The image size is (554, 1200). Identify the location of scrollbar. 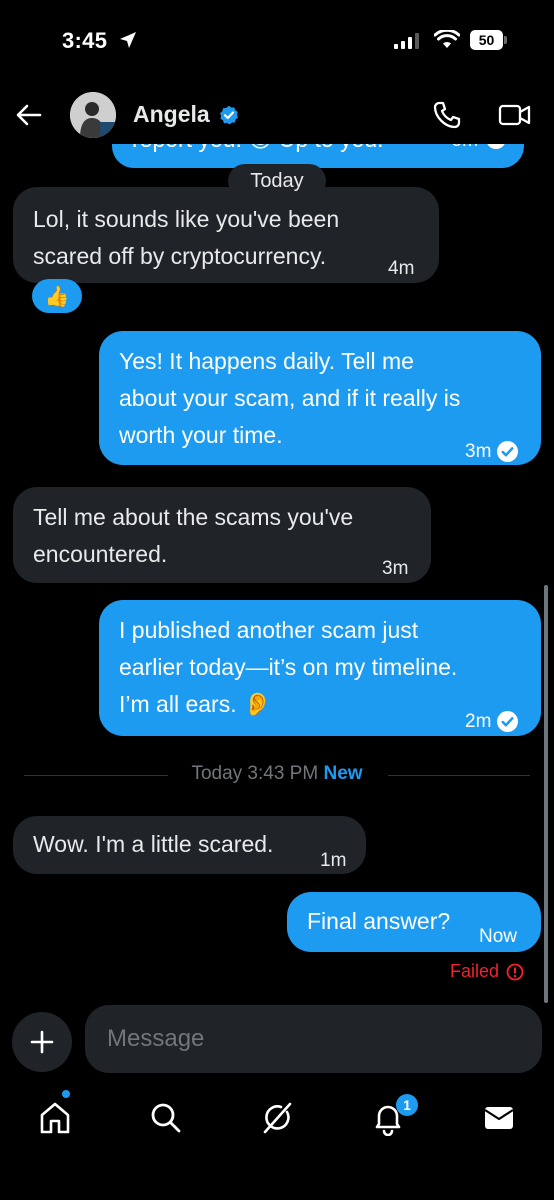
(546, 794).